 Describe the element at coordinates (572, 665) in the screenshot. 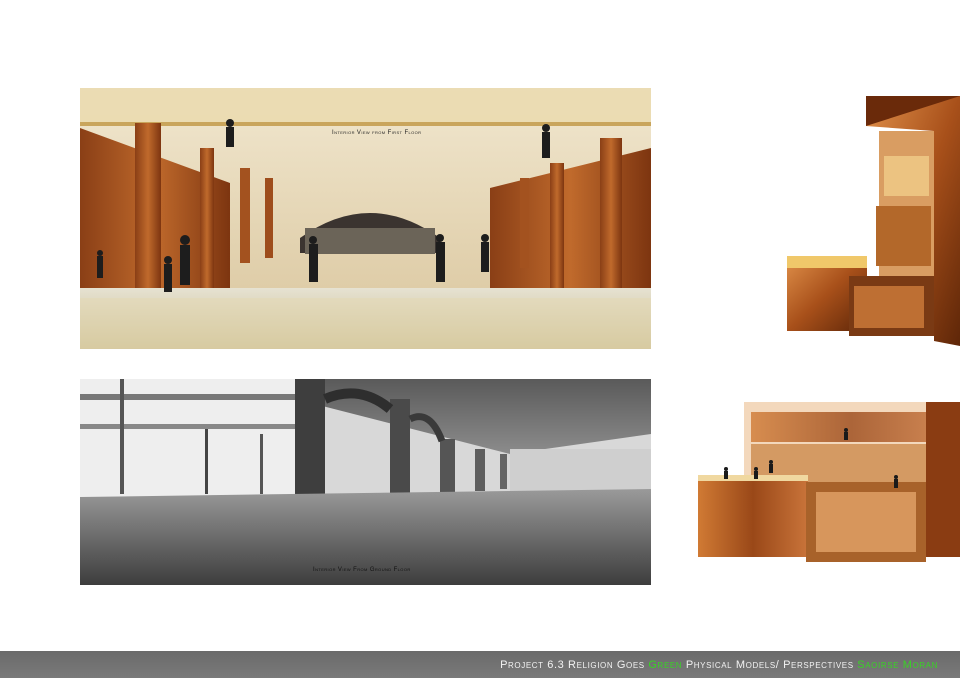

I see `project-title: Project 6.3 Religion Goes` at that location.